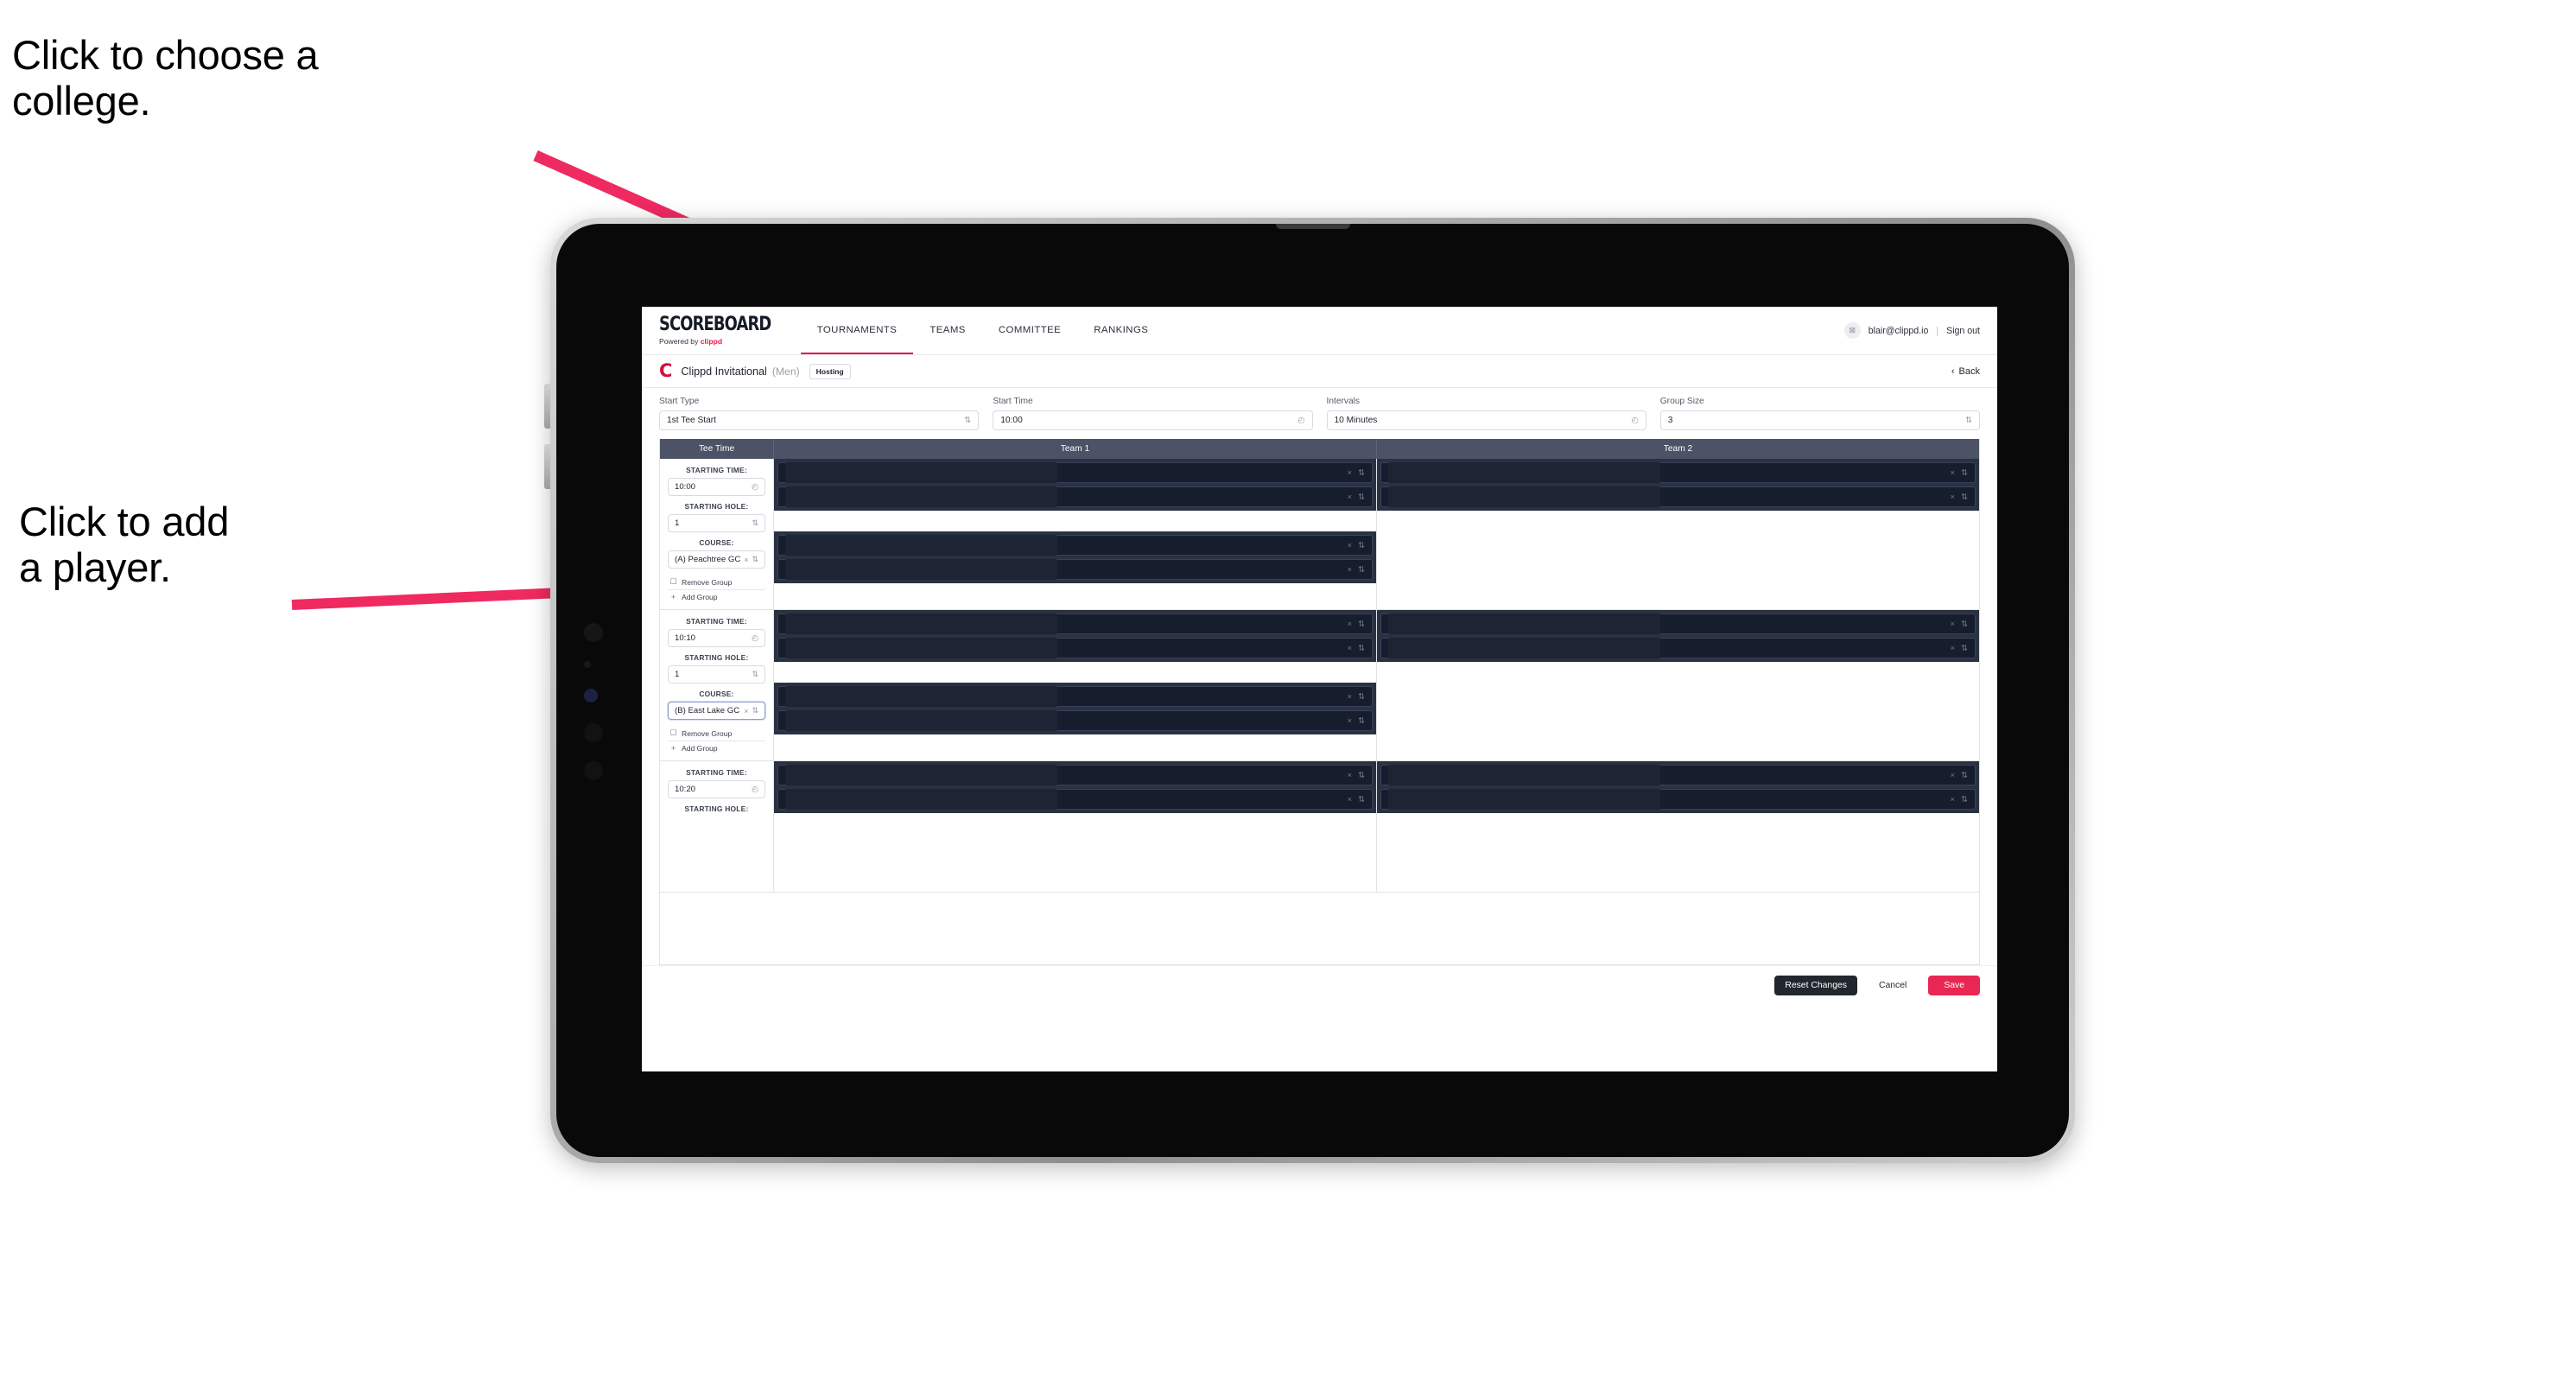 The height and width of the screenshot is (1386, 2576). I want to click on starting-time-input: 10:00 ◴, so click(716, 487).